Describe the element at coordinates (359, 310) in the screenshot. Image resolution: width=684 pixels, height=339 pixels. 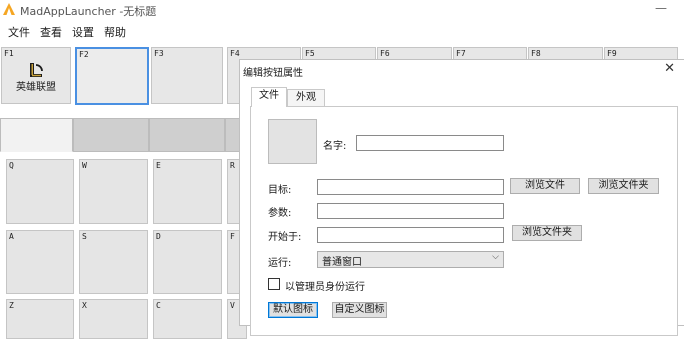
I see `custom-icon-button: 自定义图标` at that location.